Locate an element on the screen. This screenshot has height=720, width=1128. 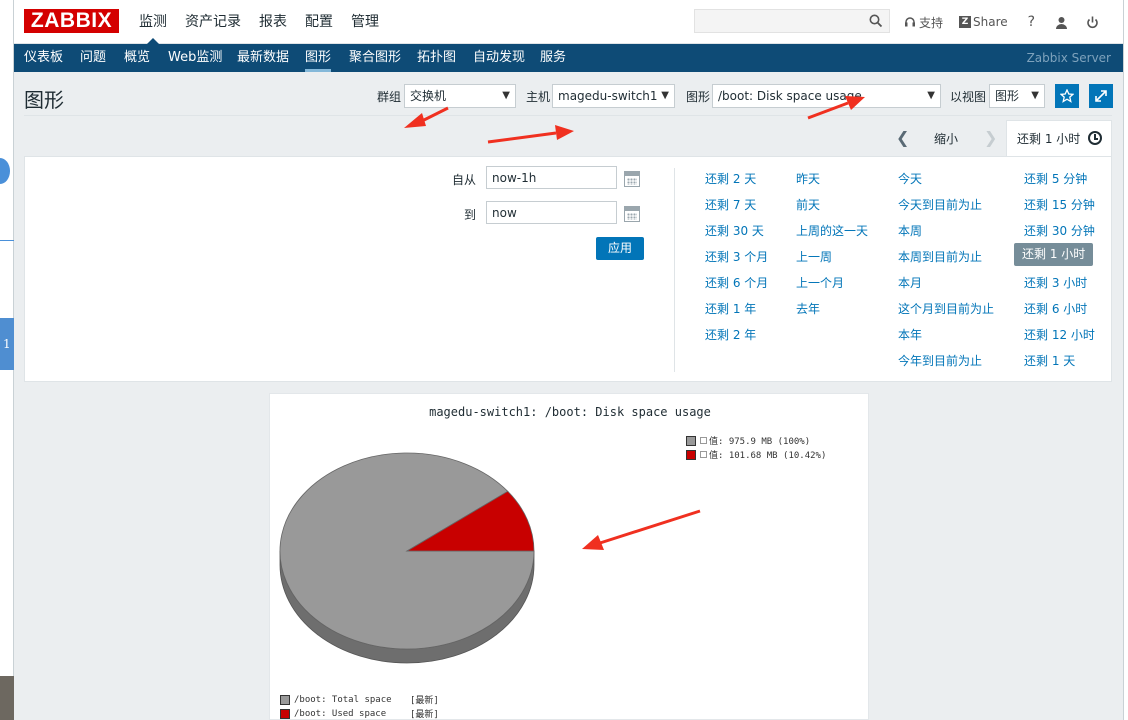
user-profile-link is located at coordinates (1061, 22).